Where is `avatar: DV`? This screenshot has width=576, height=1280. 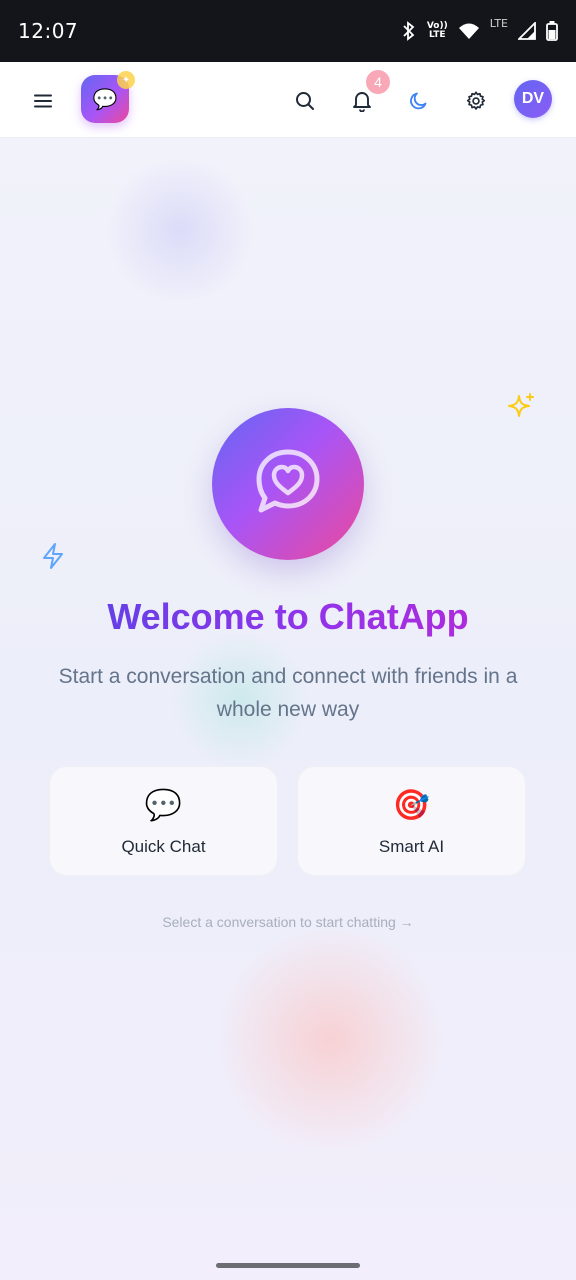
avatar: DV is located at coordinates (533, 99).